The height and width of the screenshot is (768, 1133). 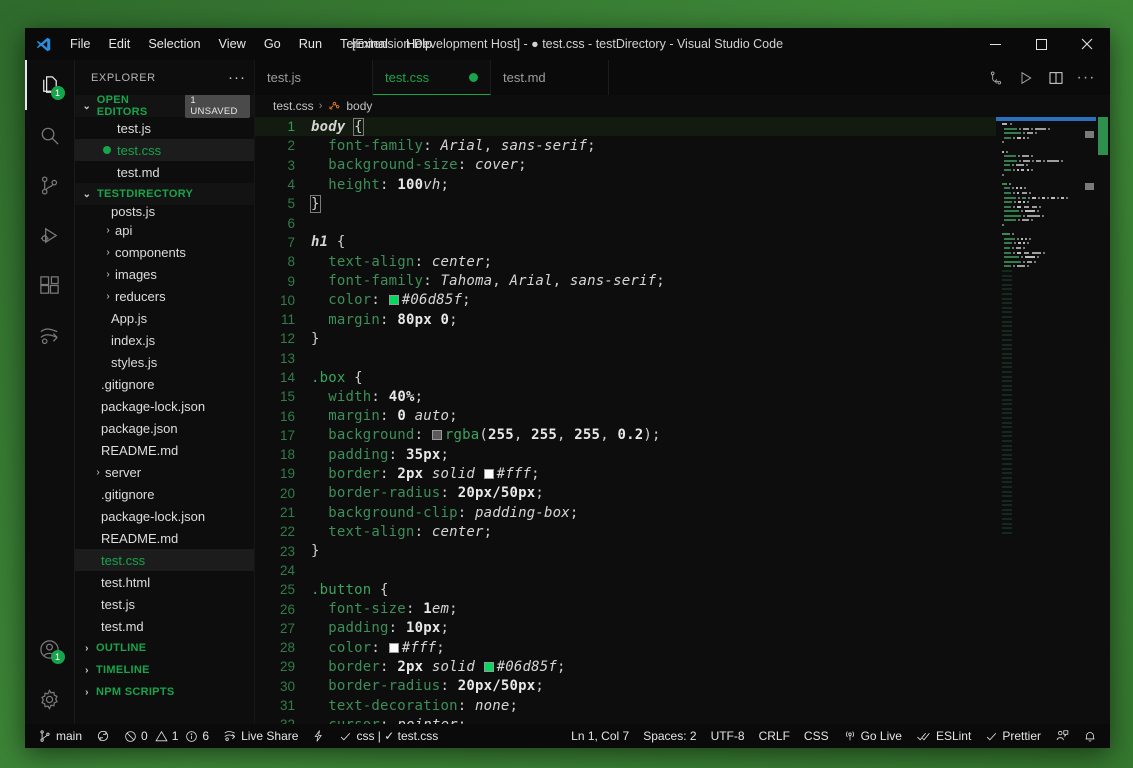 I want to click on tab-test-css: test.css, so click(x=432, y=77).